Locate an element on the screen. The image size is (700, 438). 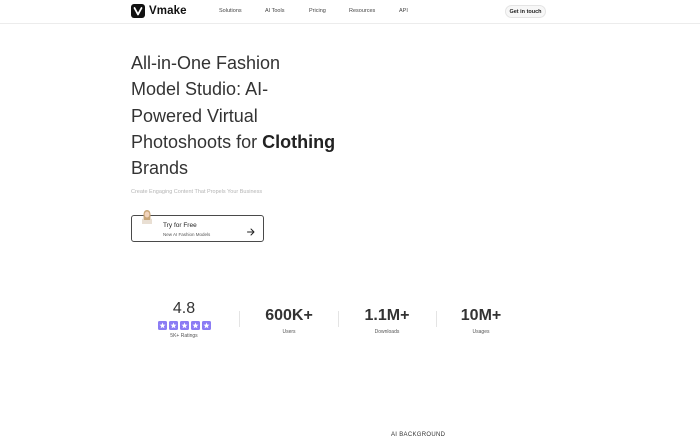
cta-label: Try for Free is located at coordinates (180, 225).